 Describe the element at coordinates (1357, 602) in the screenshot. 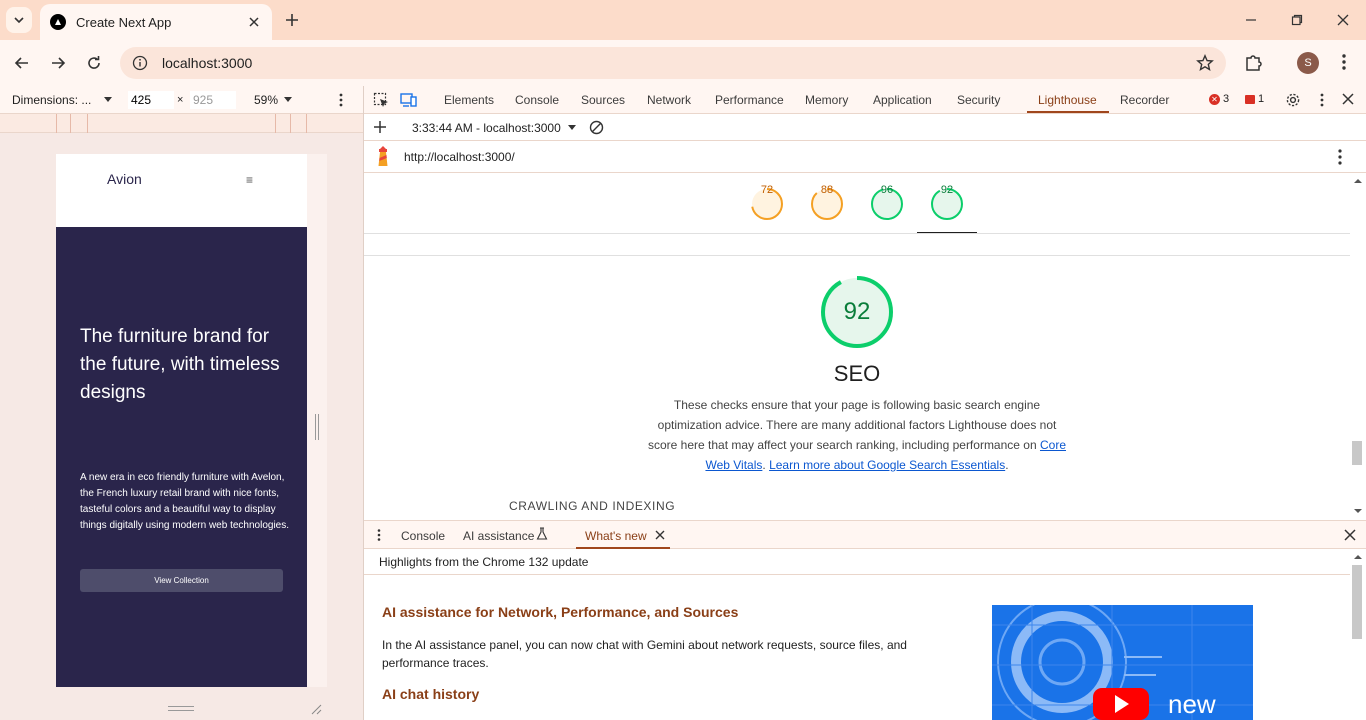

I see `drawer-scroll-thumb` at that location.